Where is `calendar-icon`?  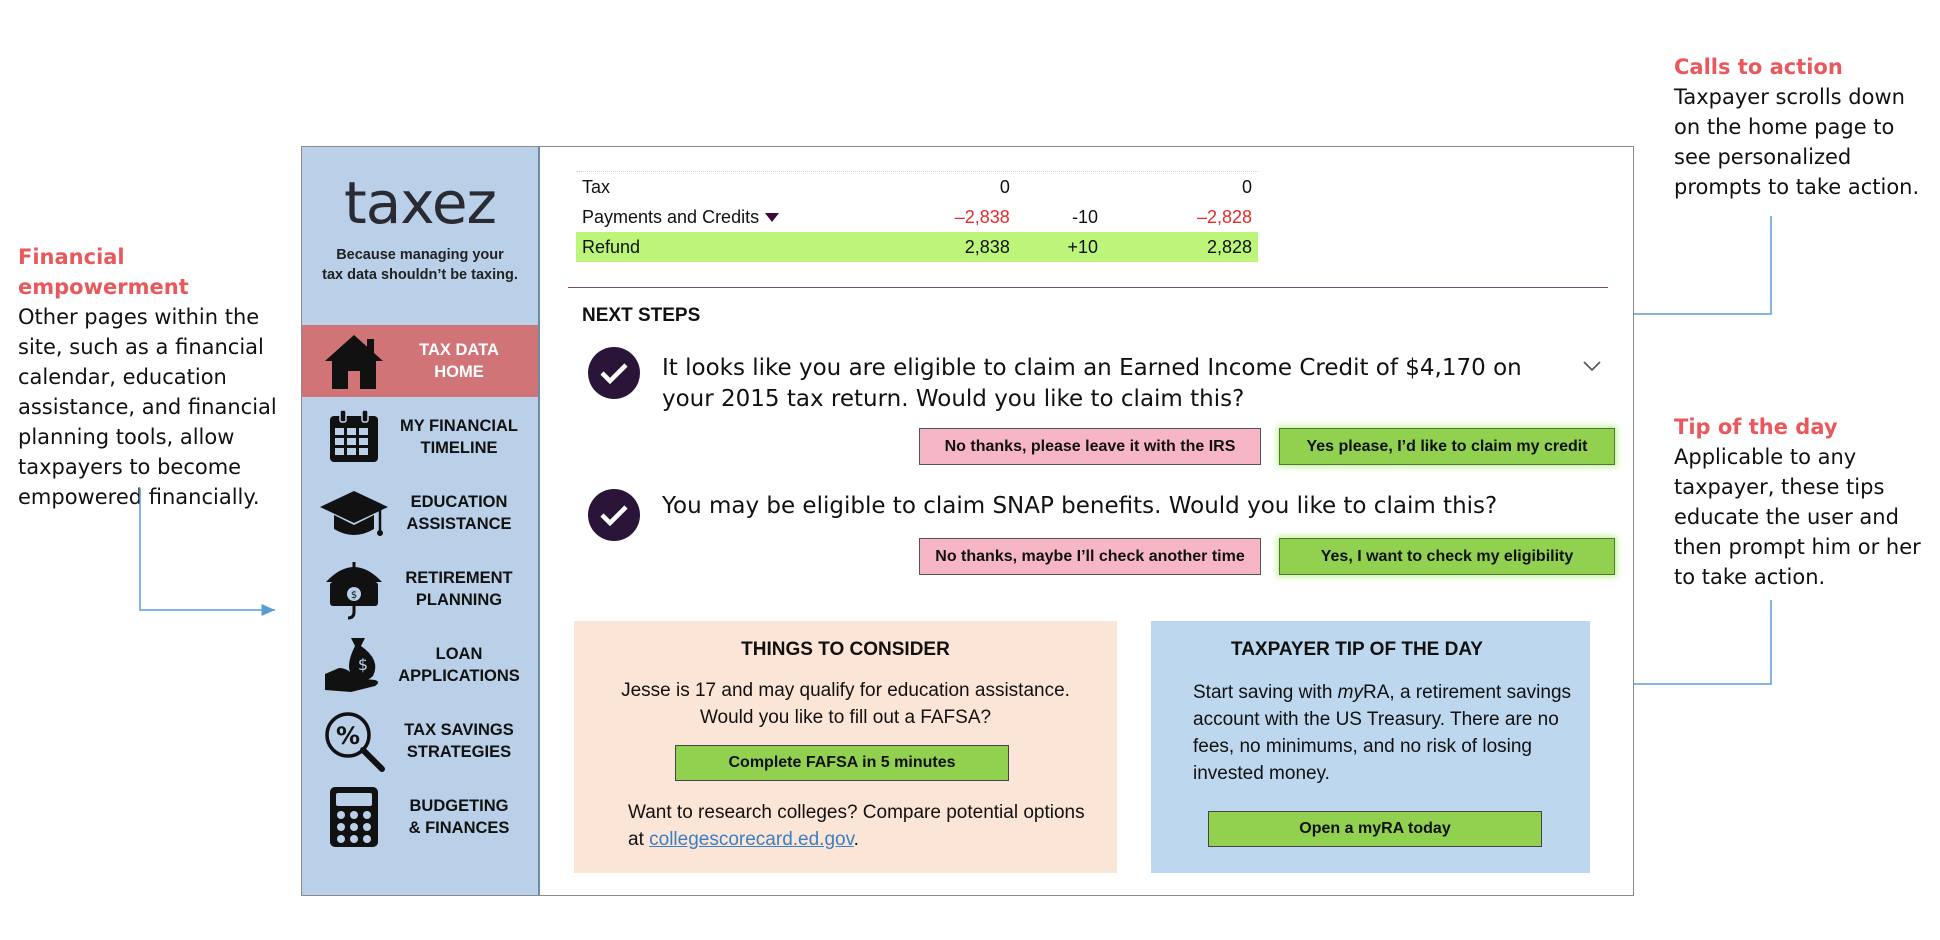
calendar-icon is located at coordinates (354, 437).